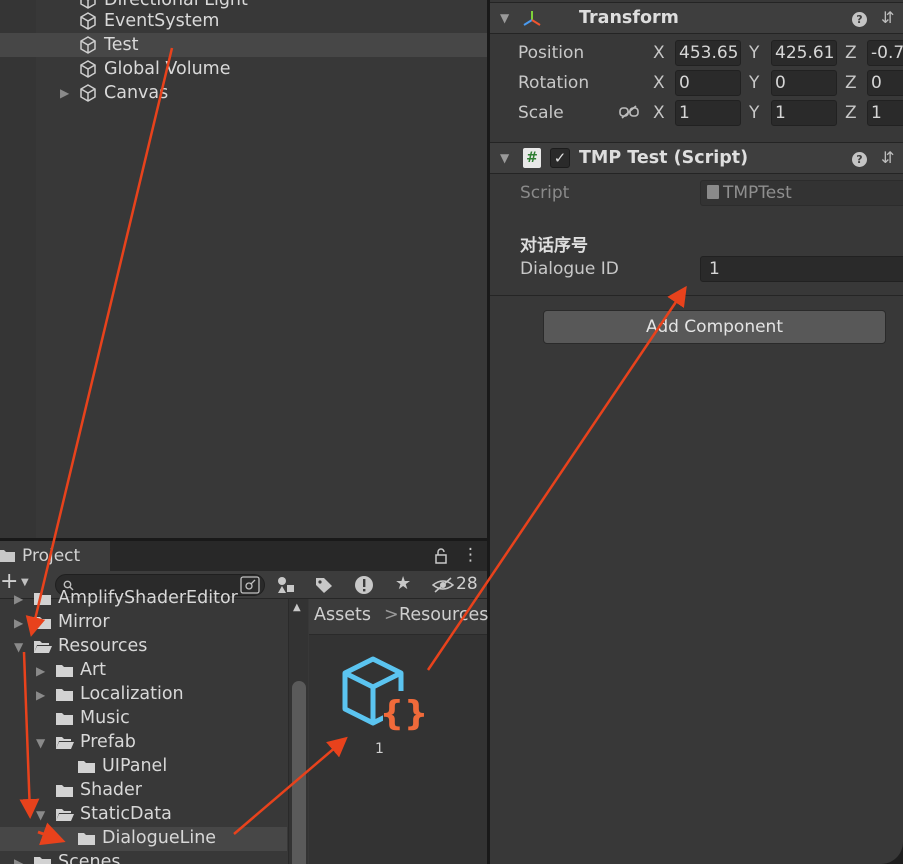 The image size is (903, 864). Describe the element at coordinates (885, 53) in the screenshot. I see `position-z-field: -0.7` at that location.